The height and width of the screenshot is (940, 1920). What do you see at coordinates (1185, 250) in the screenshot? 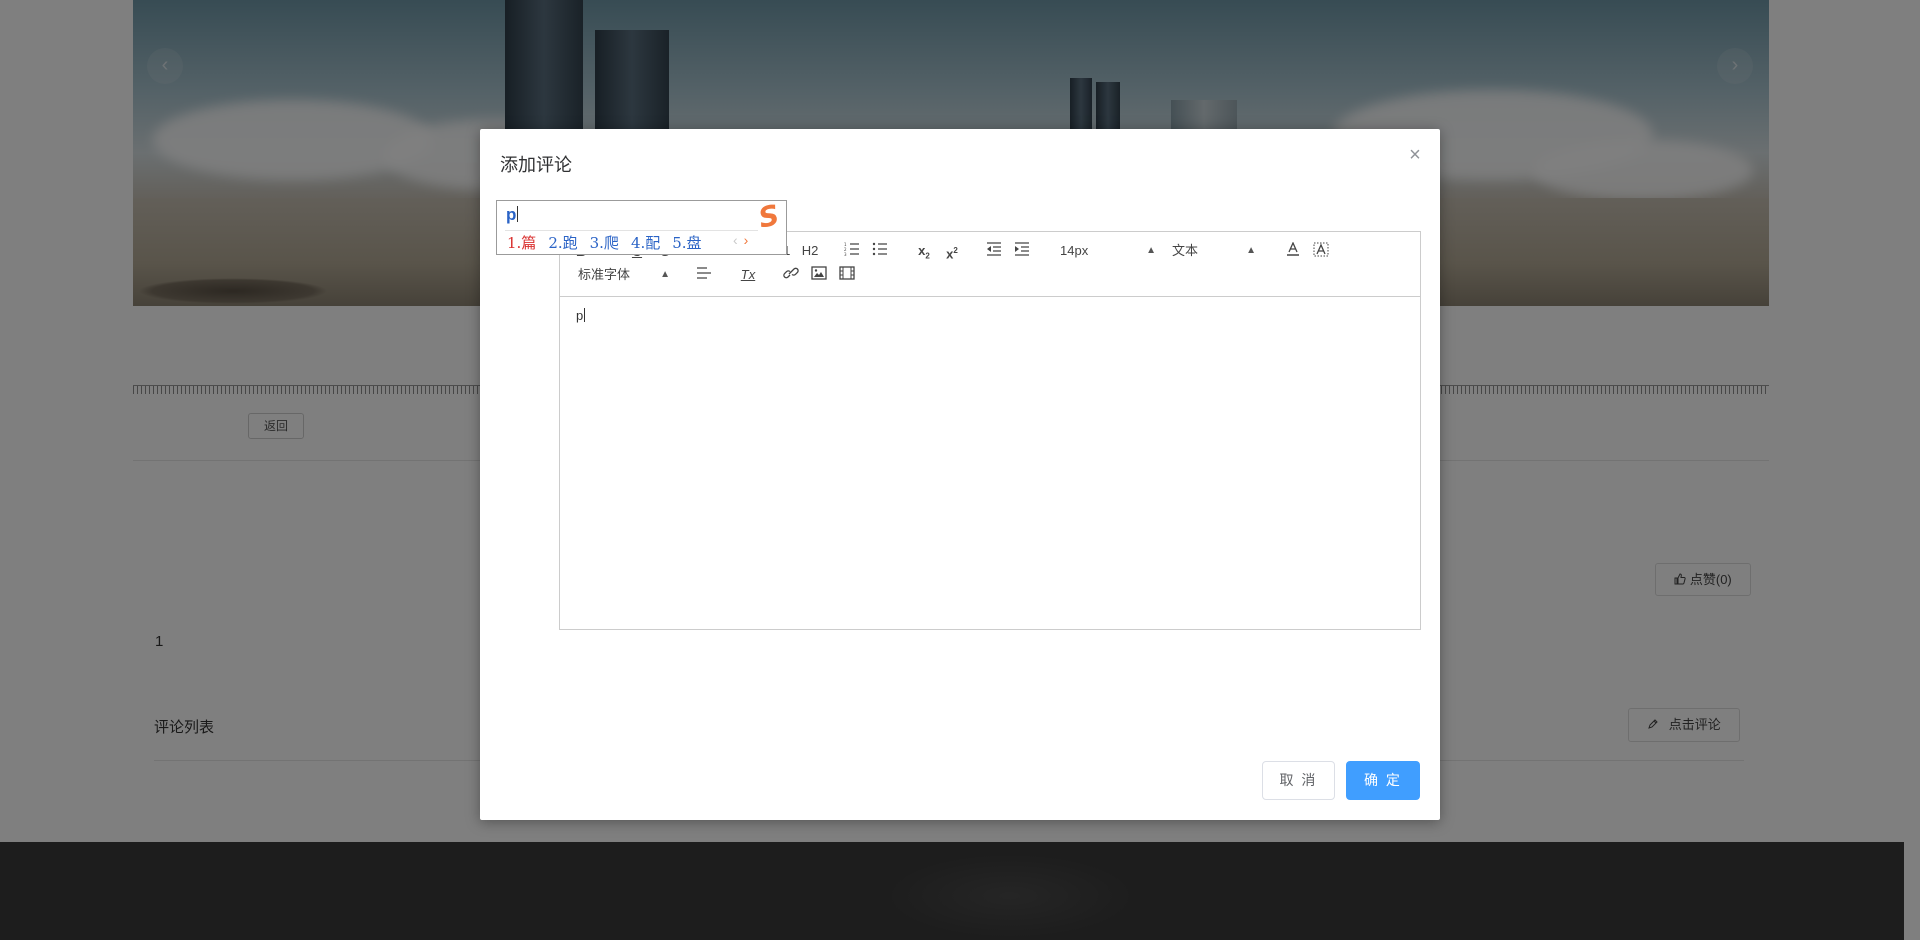
I see `heading-select-value: 文本` at bounding box center [1185, 250].